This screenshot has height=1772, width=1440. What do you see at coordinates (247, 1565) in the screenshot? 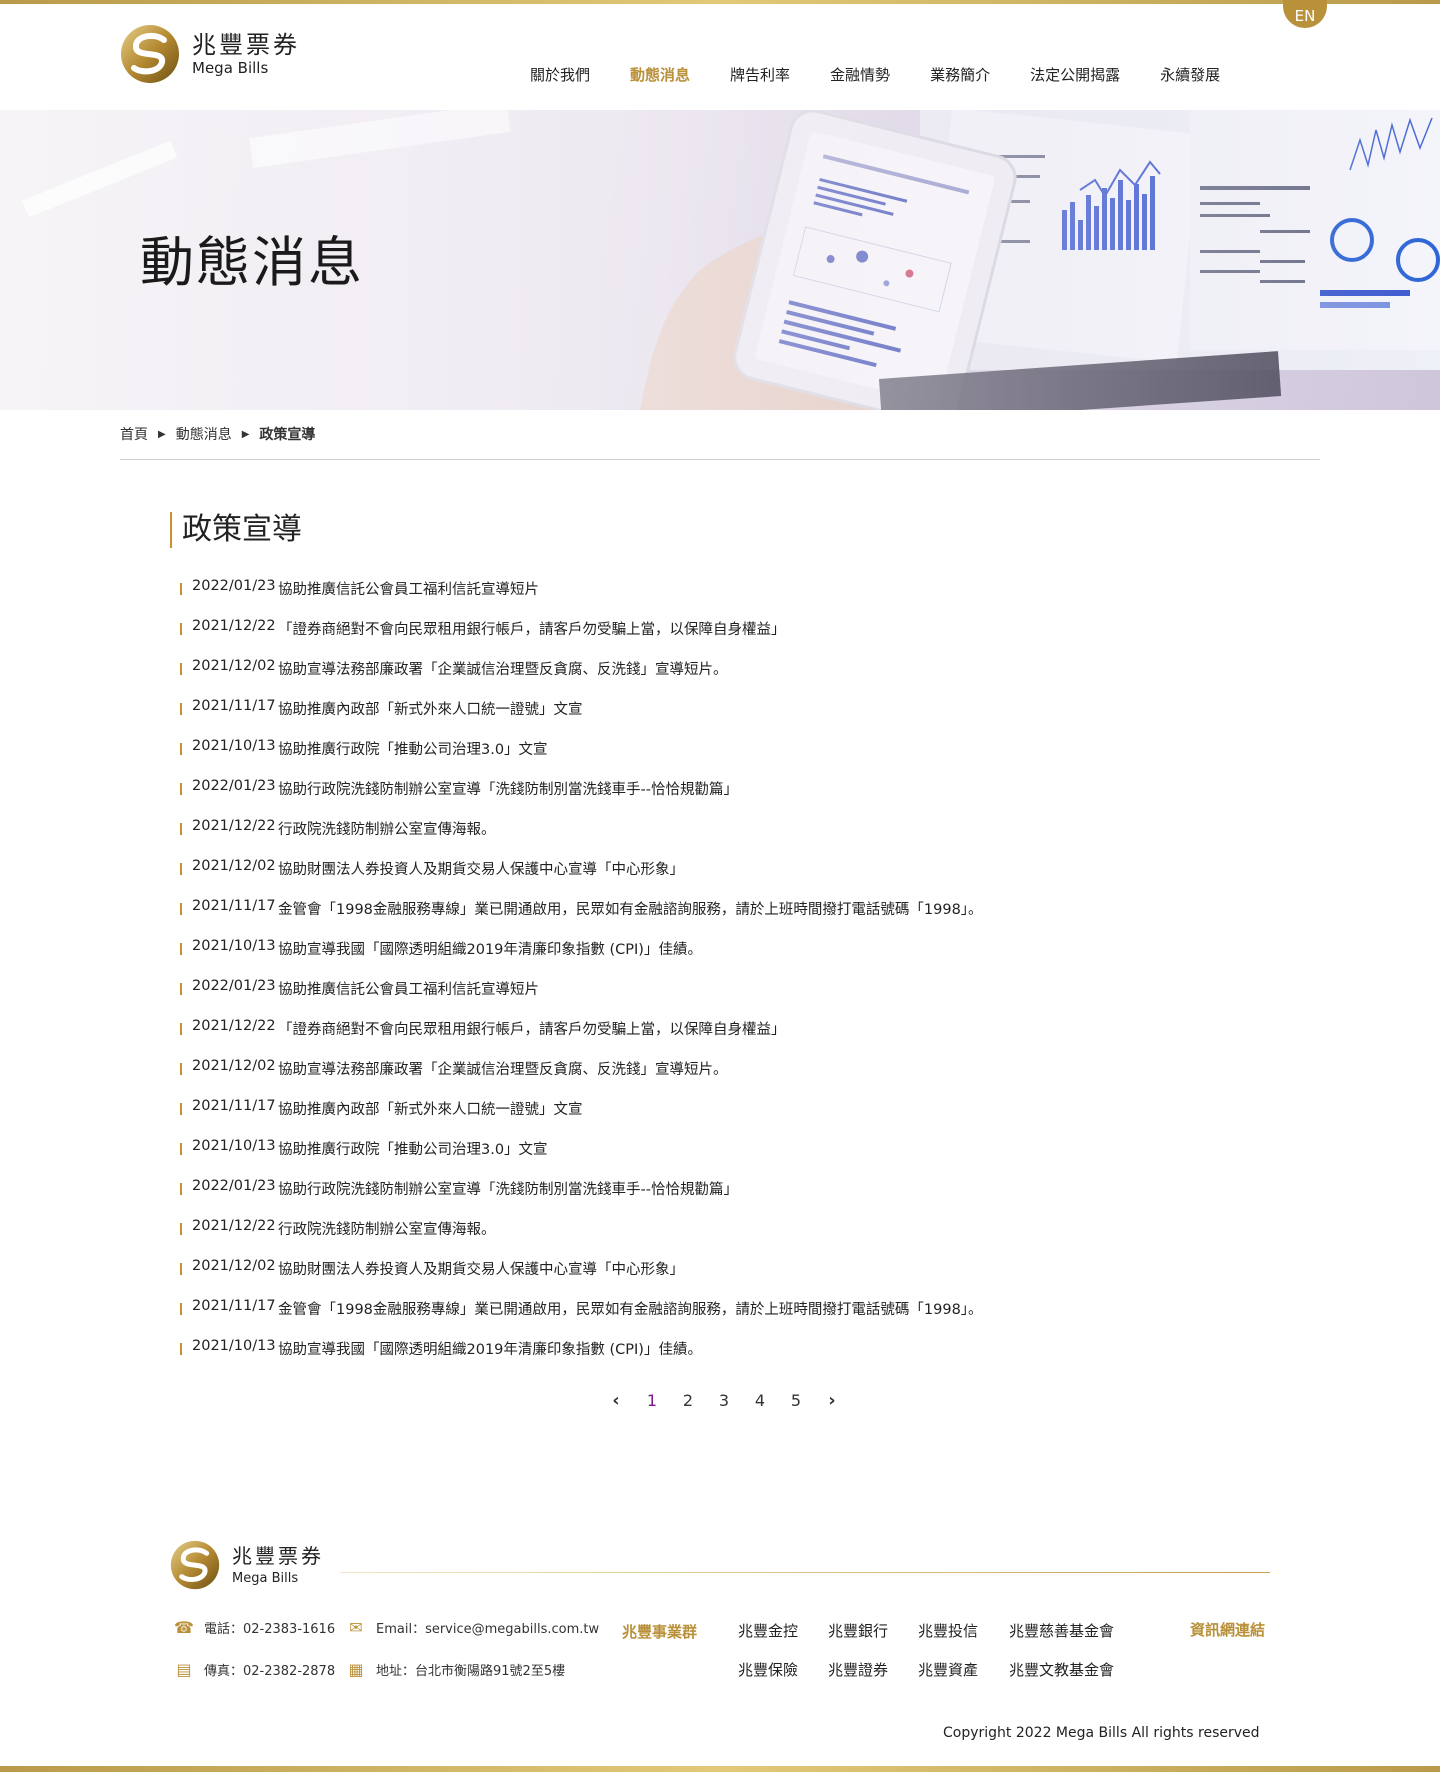
I see `footer-logo: 兆豐票券 Mega Bills` at bounding box center [247, 1565].